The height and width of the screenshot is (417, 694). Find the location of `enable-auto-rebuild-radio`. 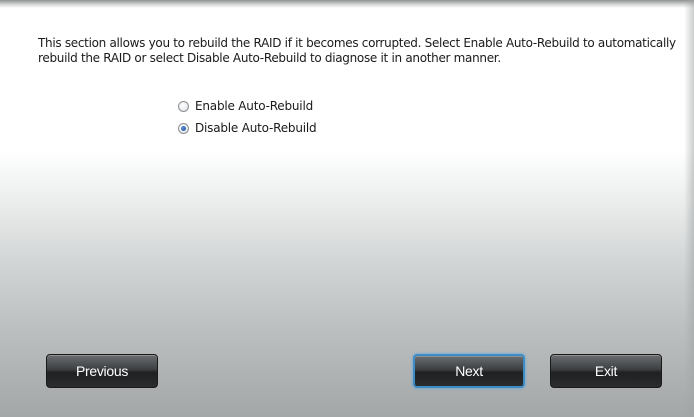

enable-auto-rebuild-radio is located at coordinates (183, 106).